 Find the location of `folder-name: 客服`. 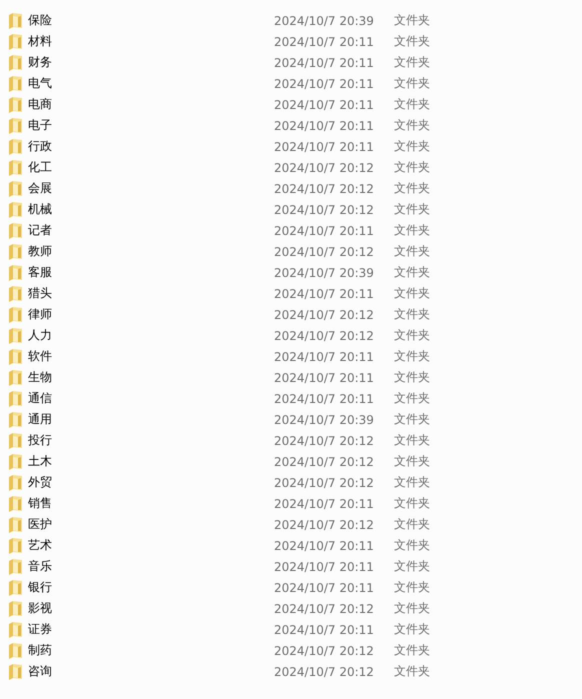

folder-name: 客服 is located at coordinates (151, 272).